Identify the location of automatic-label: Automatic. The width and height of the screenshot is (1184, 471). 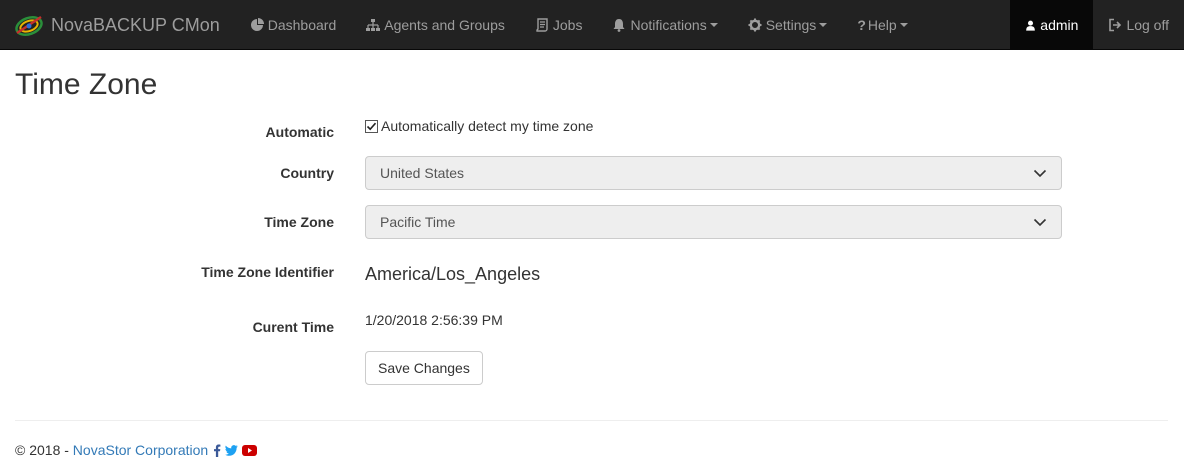
(299, 132).